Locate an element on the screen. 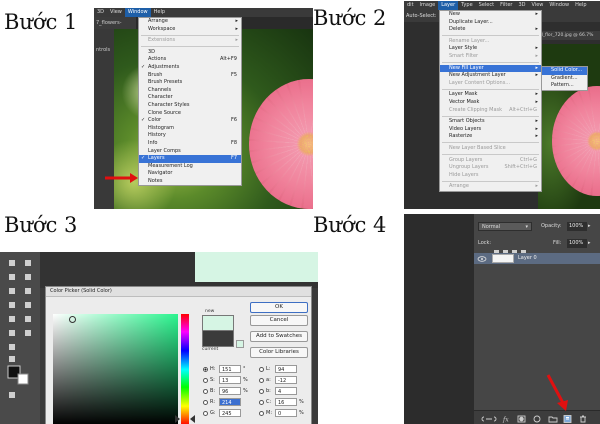 The image size is (600, 424). doc-tab: 7_flowers-59734 is located at coordinates (115, 27).